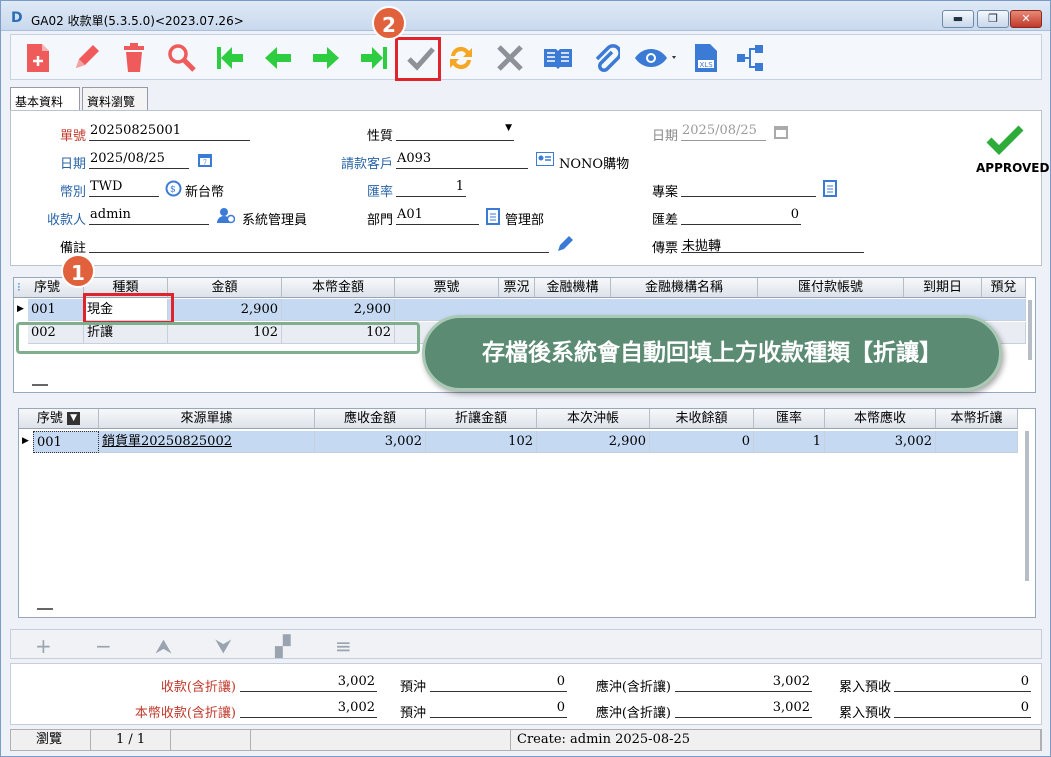 Image resolution: width=1051 pixels, height=757 pixels. Describe the element at coordinates (545, 161) in the screenshot. I see `contact-card-icon` at that location.